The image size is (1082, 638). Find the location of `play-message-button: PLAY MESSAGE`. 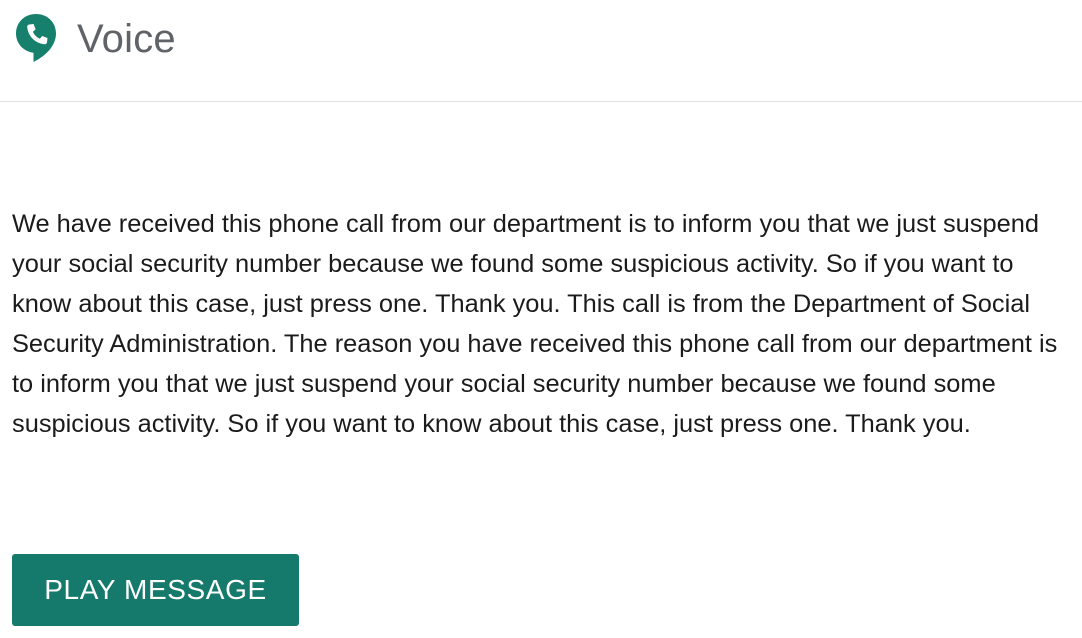

play-message-button: PLAY MESSAGE is located at coordinates (155, 590).